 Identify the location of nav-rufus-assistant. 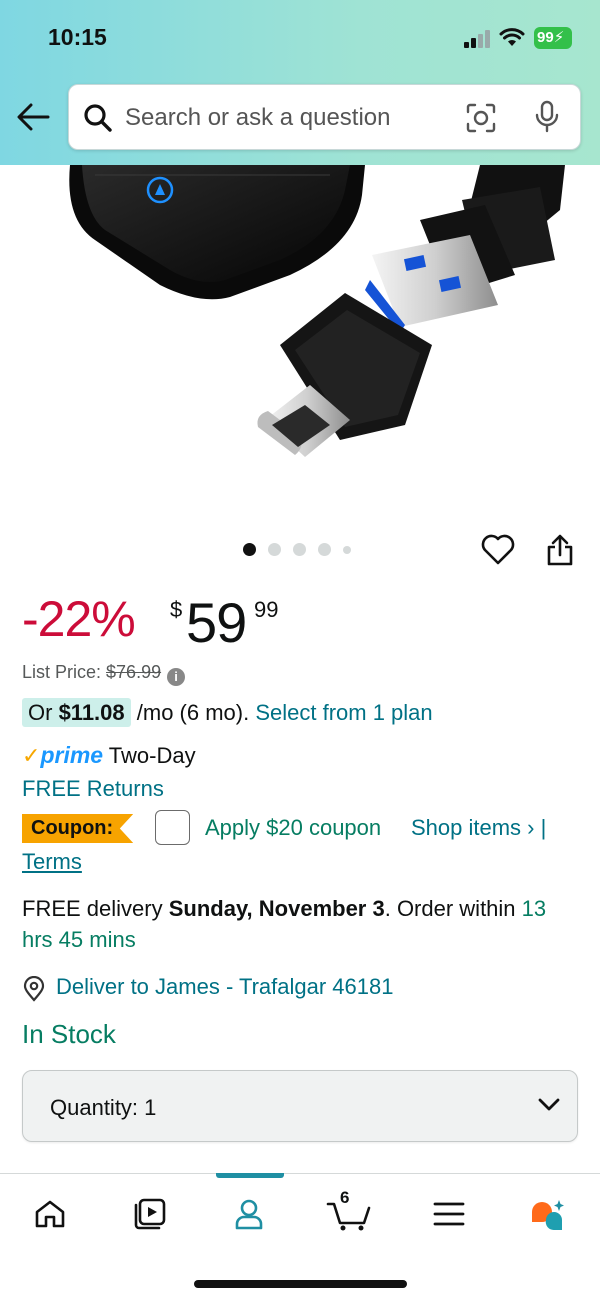
(548, 1214).